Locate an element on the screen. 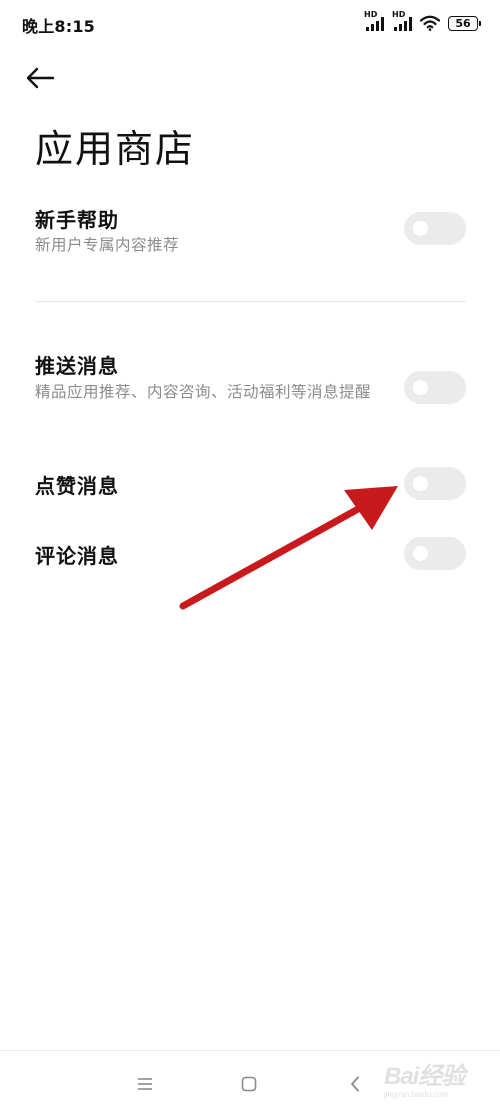 The image size is (500, 1111). baidu-jingyan-watermark: Bai经验 jingyan.baidu.com is located at coordinates (430, 1077).